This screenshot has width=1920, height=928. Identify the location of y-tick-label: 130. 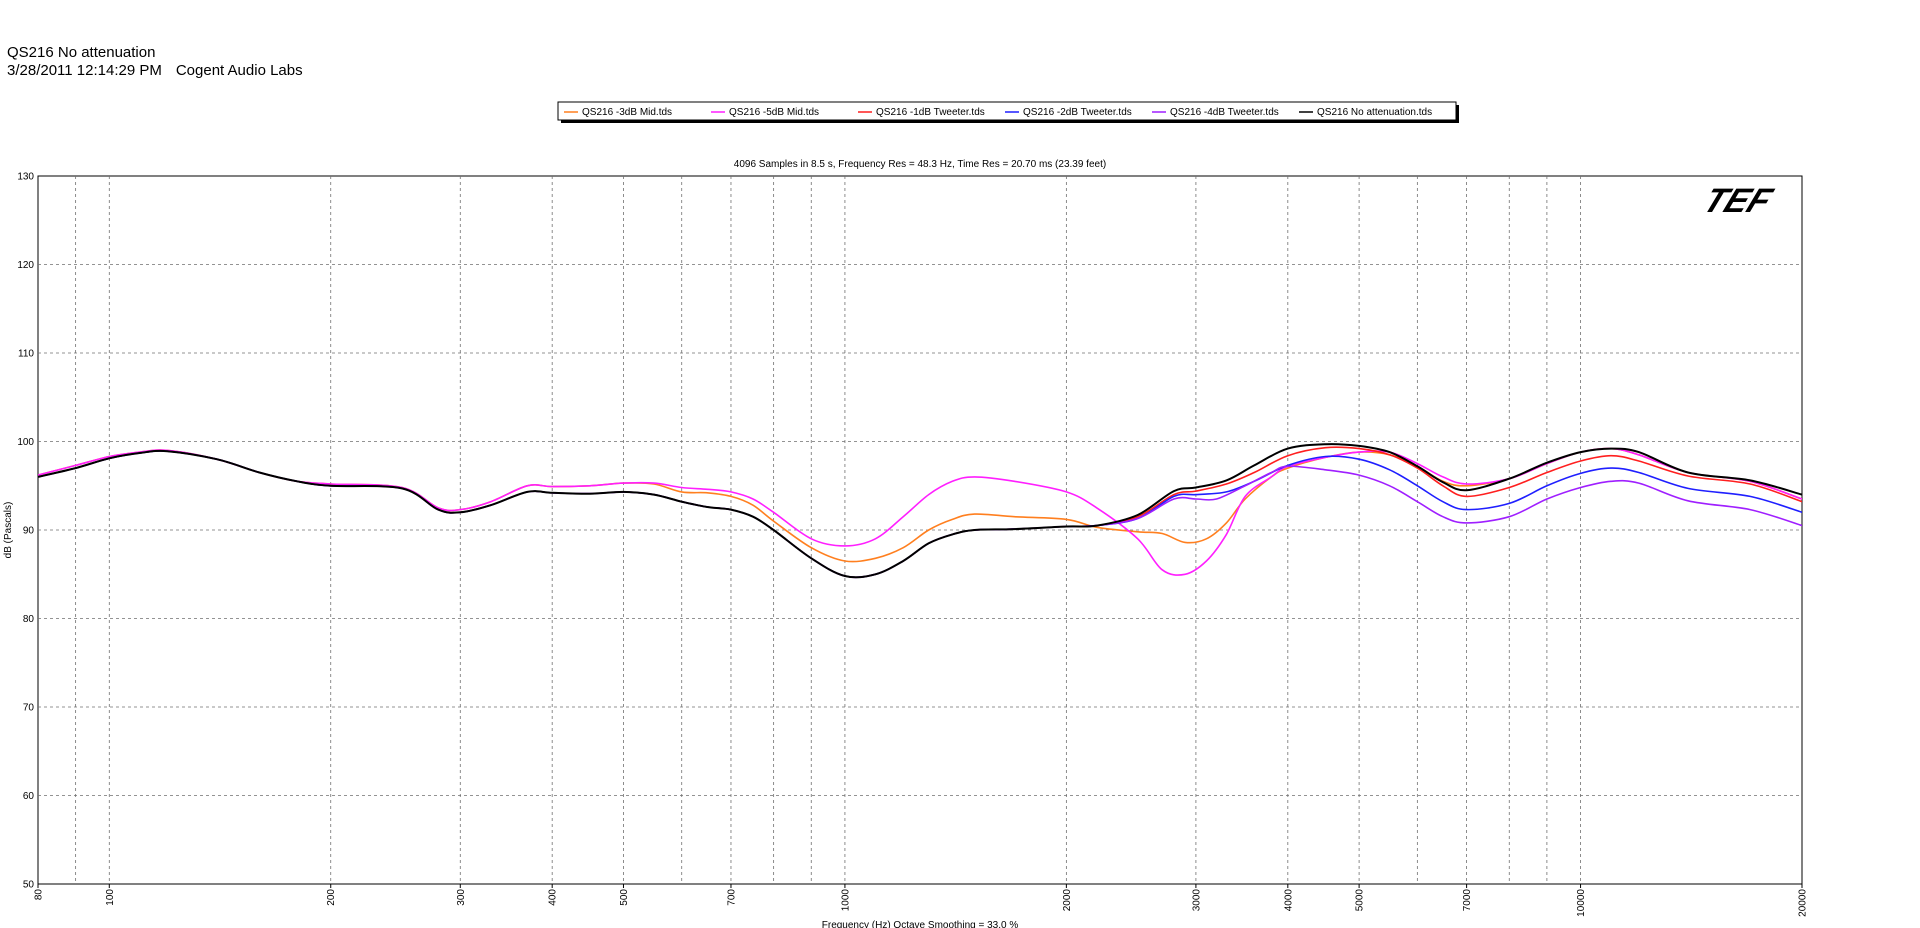
(25, 177).